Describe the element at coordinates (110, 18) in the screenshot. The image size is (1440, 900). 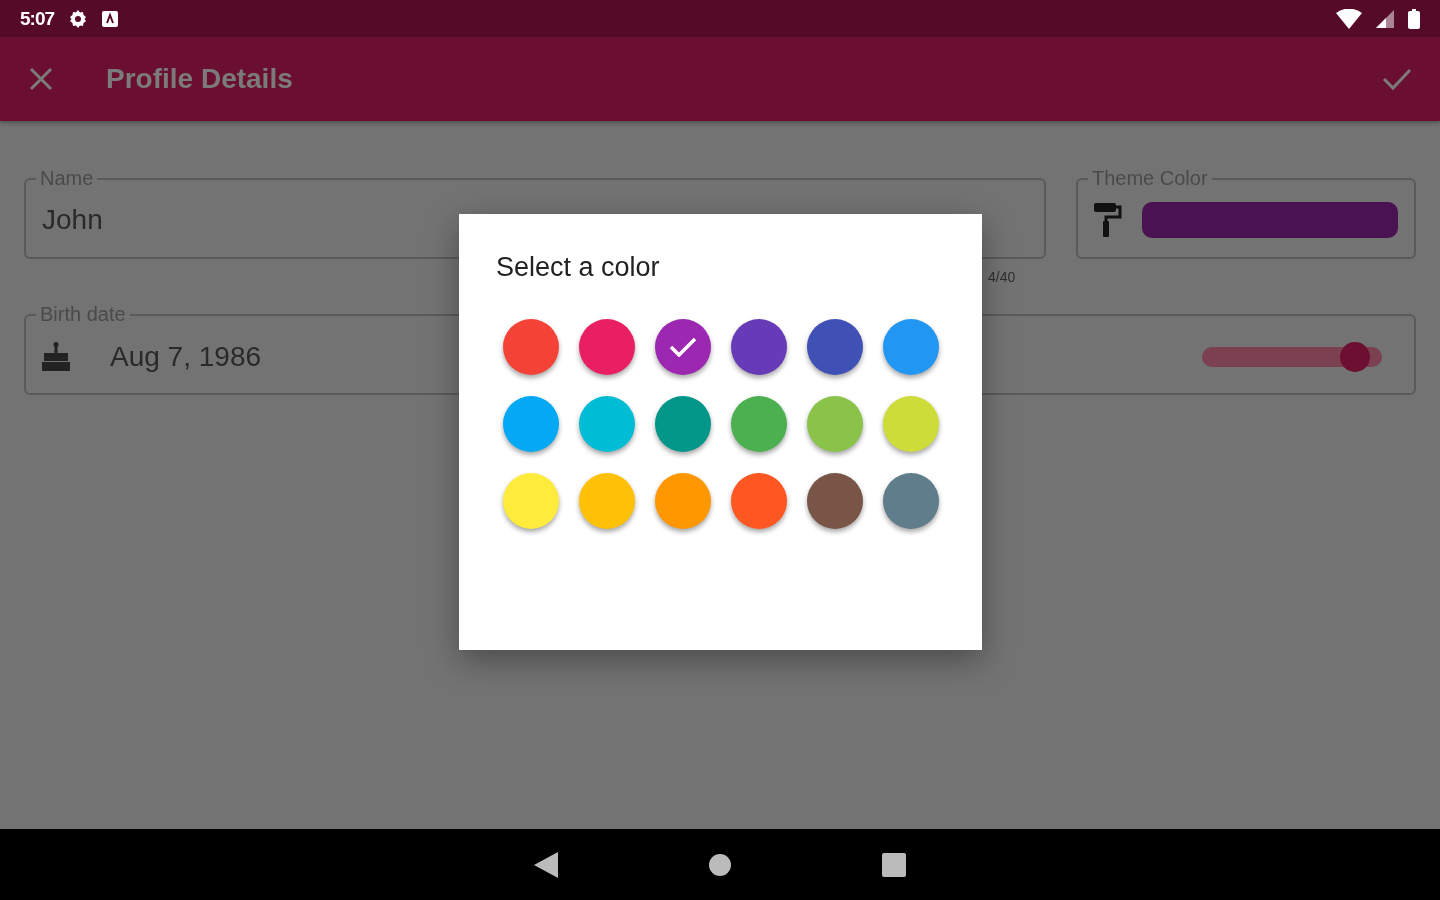
I see `notification-icon` at that location.